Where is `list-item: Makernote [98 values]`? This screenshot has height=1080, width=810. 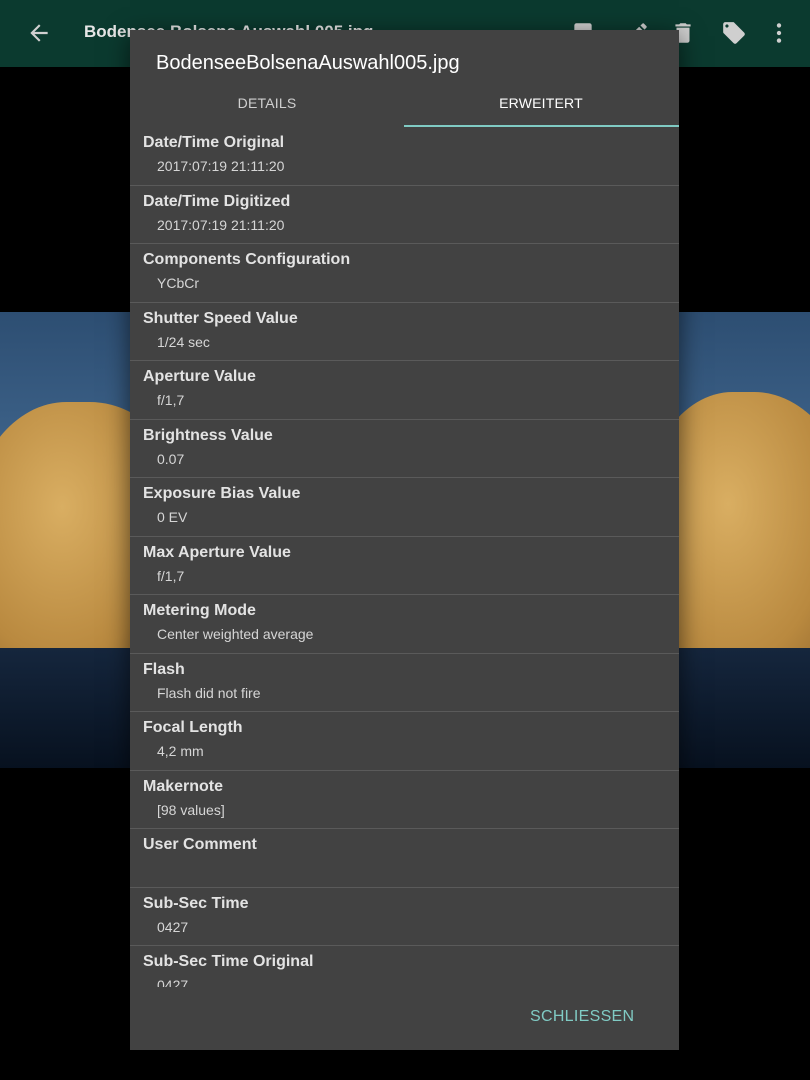
list-item: Makernote [98 values] is located at coordinates (404, 800).